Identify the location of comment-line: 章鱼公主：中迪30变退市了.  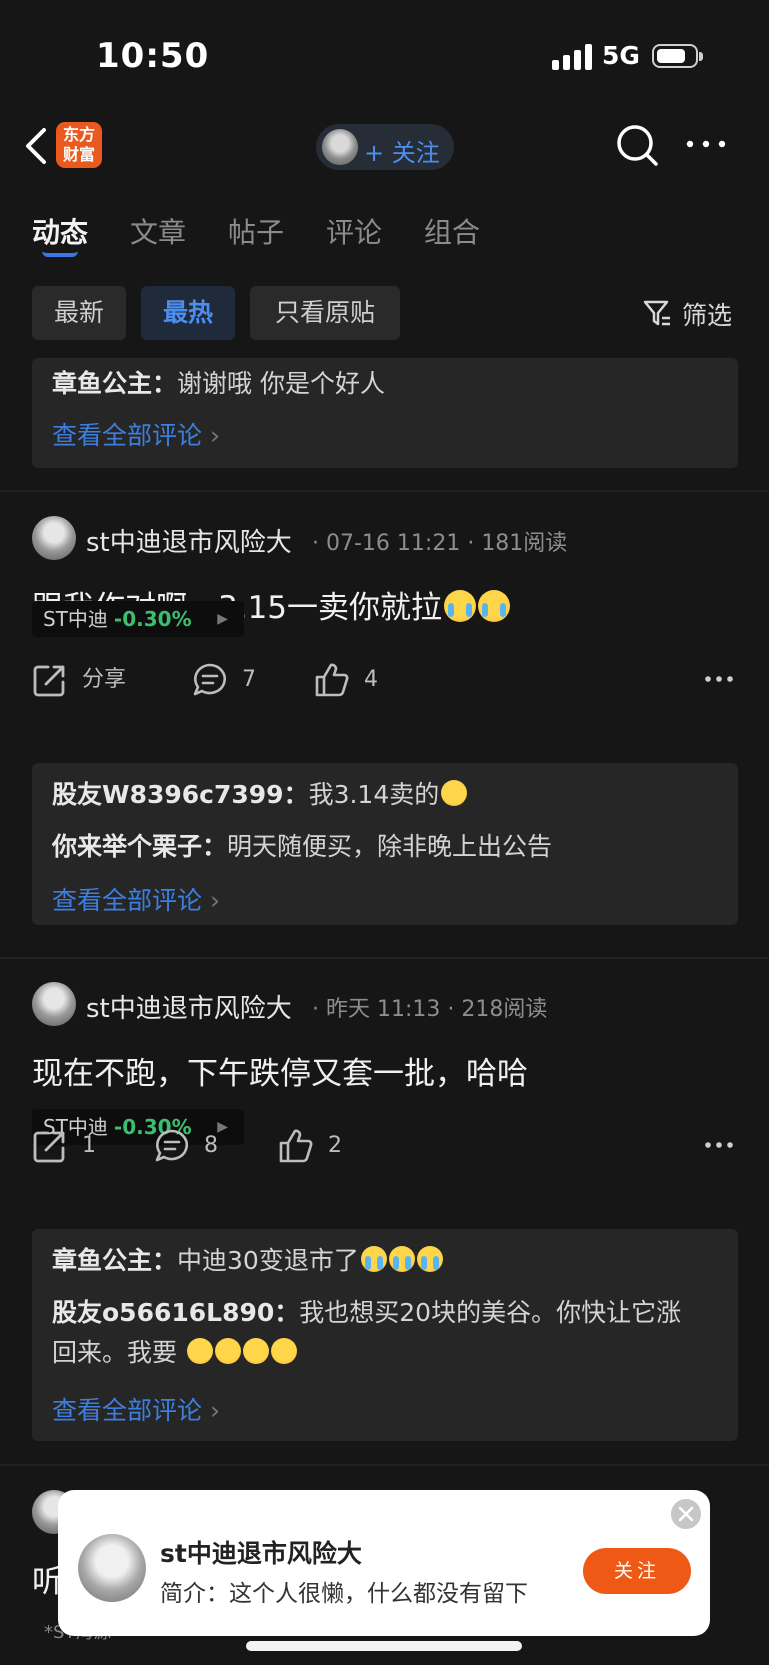
(385, 1261).